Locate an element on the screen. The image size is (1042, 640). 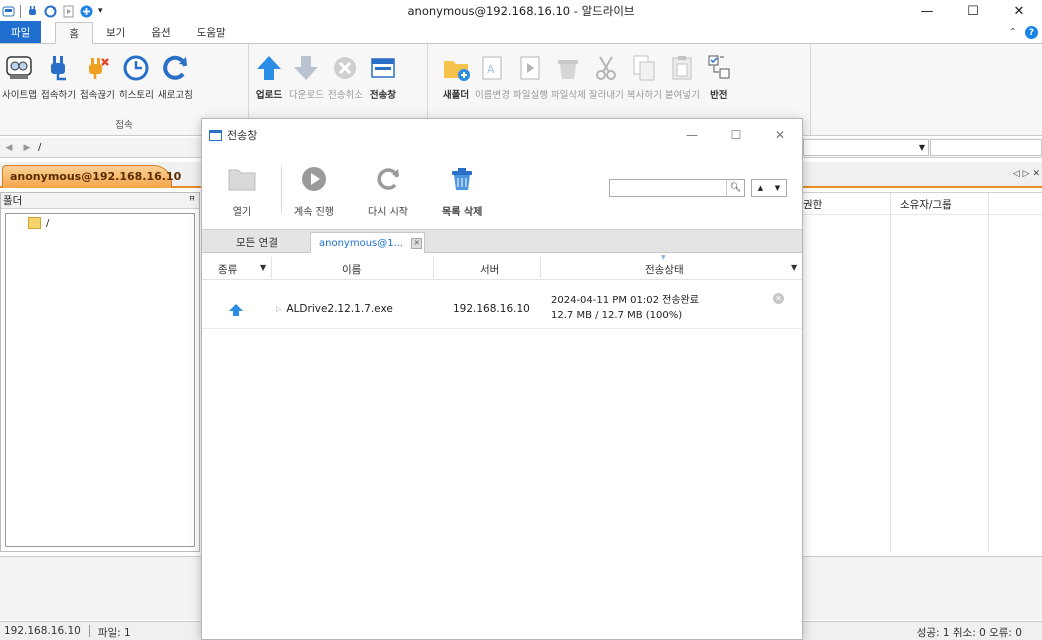
title-bar: ▾ anonymous@192.168.16.10 - 알드라이브 — ☐ ✕ is located at coordinates (521, 11).